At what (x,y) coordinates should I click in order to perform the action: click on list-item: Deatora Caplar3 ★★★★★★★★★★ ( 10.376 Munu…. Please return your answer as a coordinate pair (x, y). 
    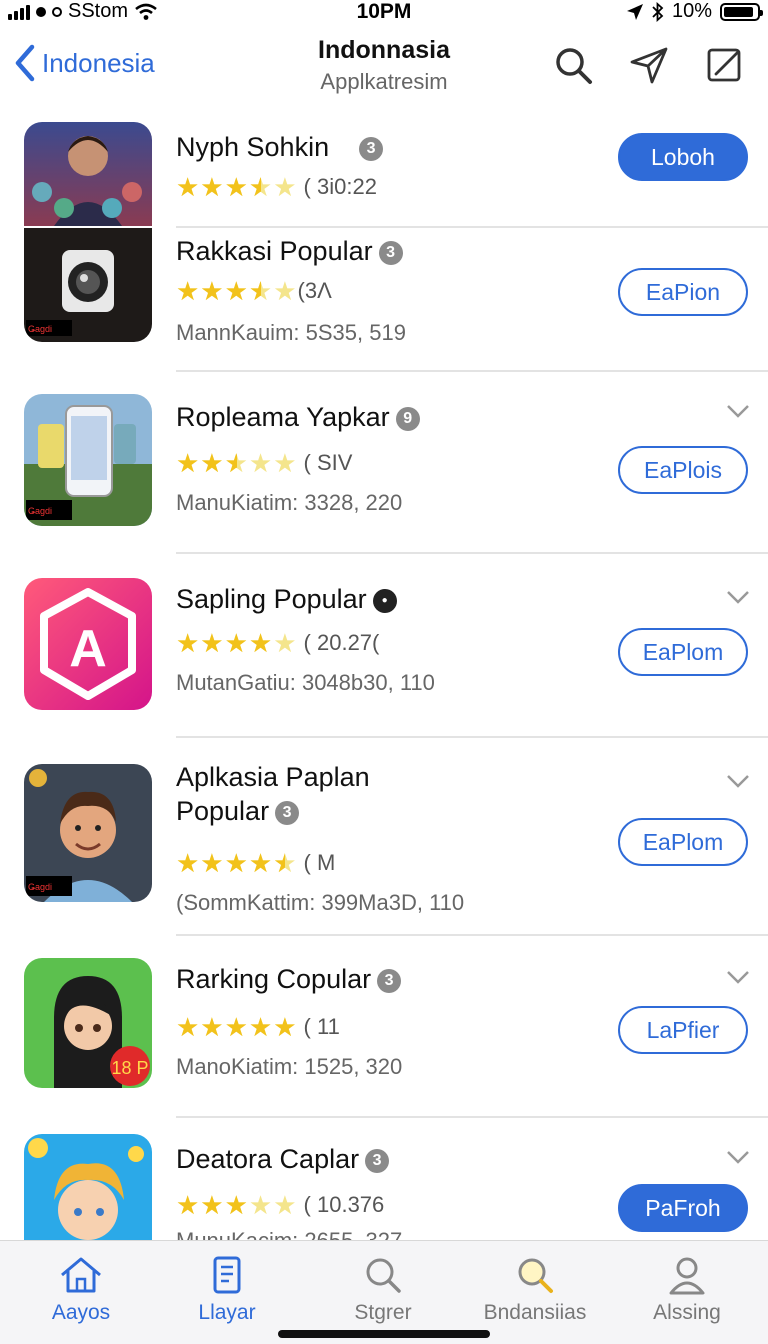
    Looking at the image, I should click on (384, 1178).